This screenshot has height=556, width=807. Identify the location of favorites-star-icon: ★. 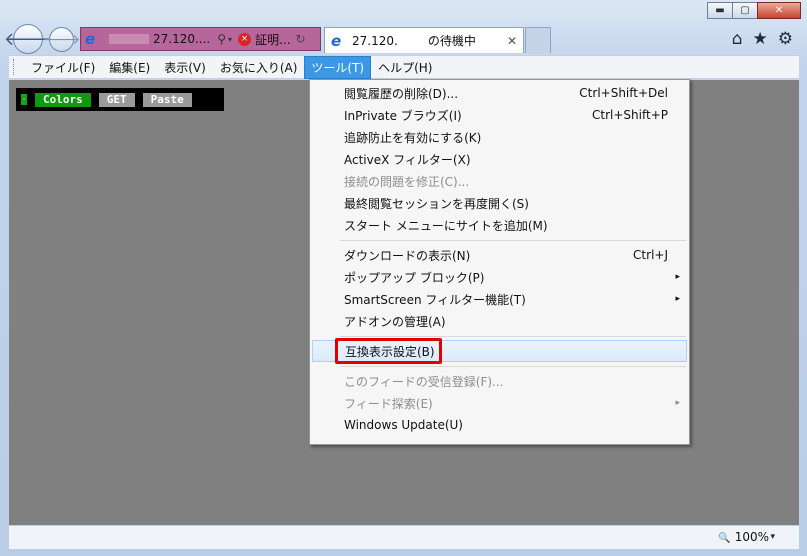
(760, 39).